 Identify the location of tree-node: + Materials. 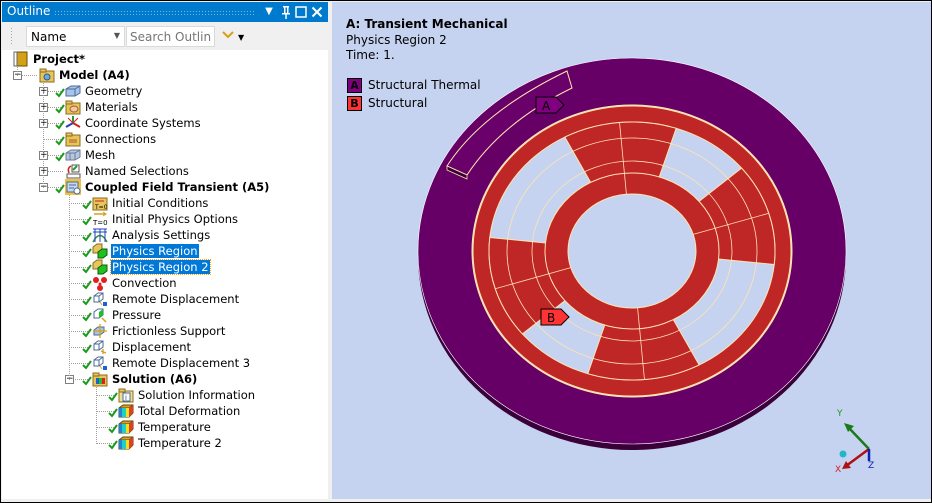
(165, 107).